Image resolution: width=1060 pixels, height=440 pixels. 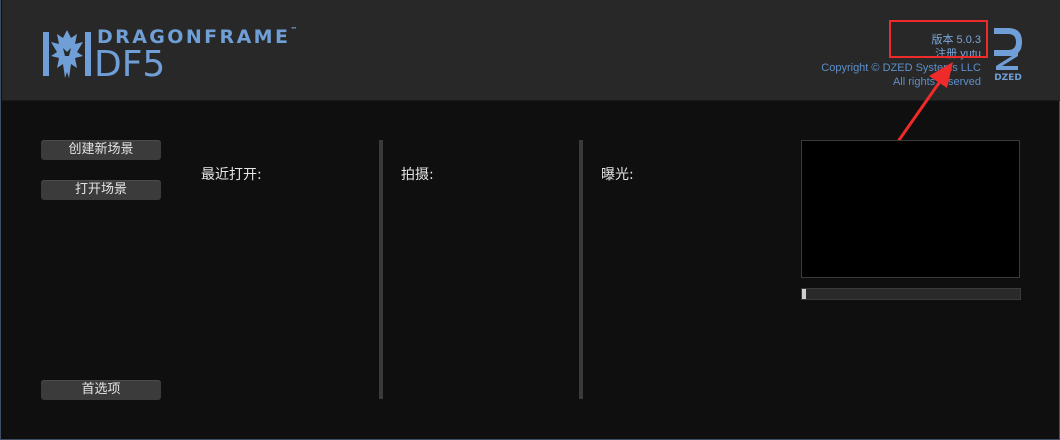 I want to click on shoot-label: 拍摄:, so click(x=417, y=175).